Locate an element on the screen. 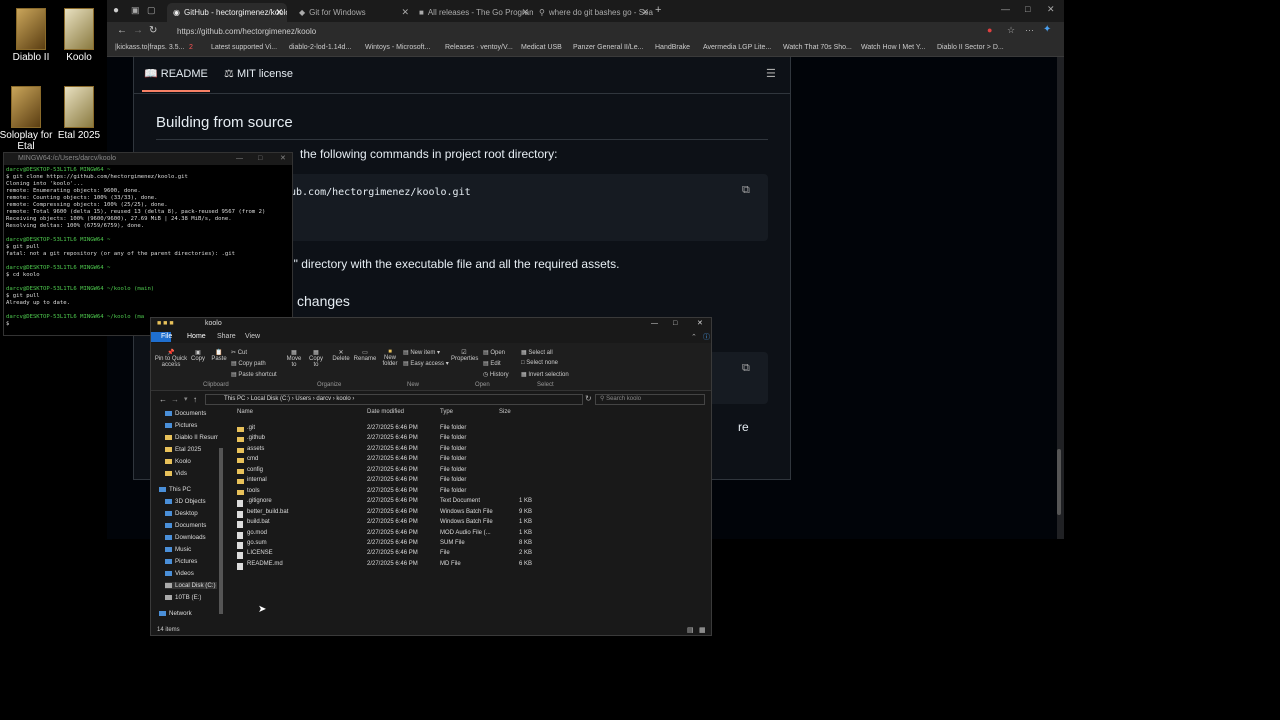 This screenshot has width=1280, height=720. tab-go-releases: ■ All releases - The Go Programmi ✕ is located at coordinates (473, 12).